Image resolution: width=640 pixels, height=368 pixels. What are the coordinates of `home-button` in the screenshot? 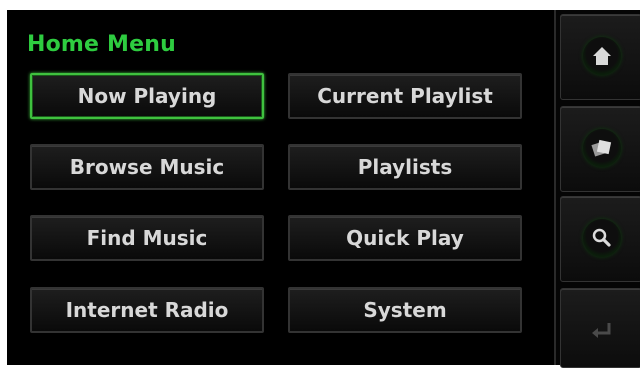 It's located at (600, 57).